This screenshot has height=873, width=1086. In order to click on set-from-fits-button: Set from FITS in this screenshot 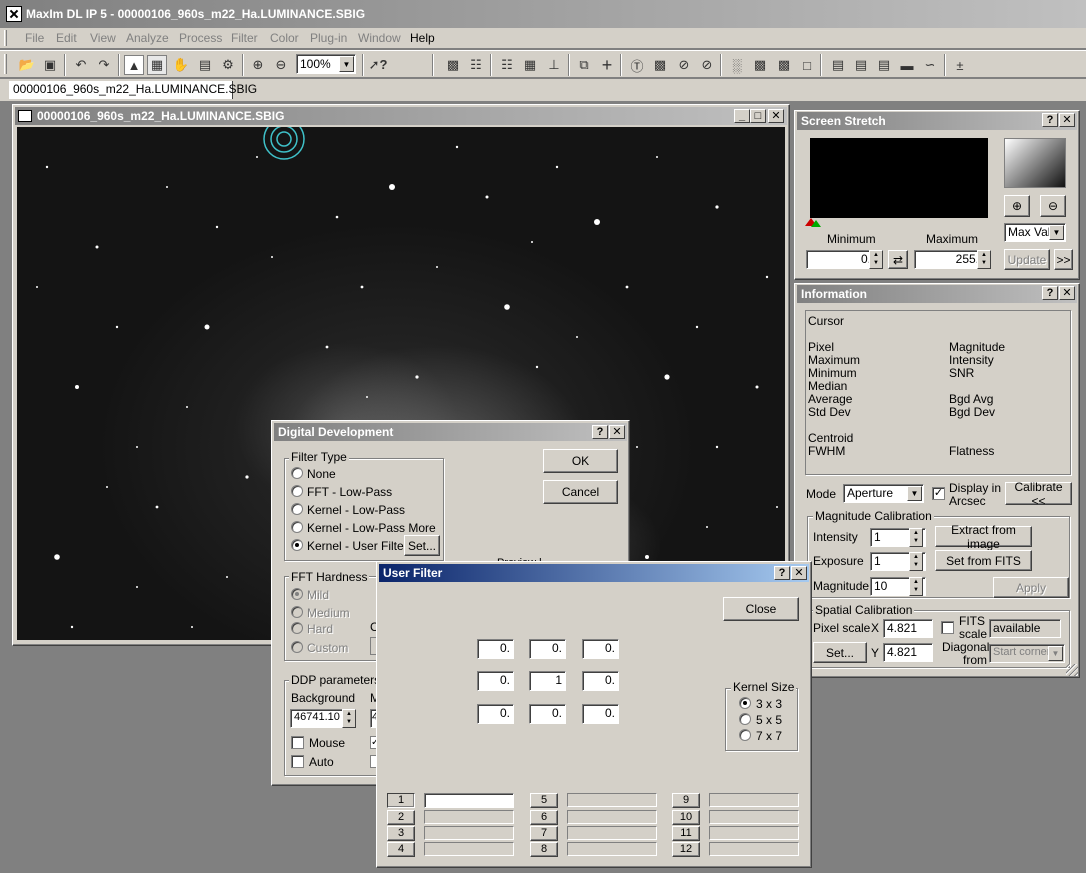, I will do `click(983, 560)`.